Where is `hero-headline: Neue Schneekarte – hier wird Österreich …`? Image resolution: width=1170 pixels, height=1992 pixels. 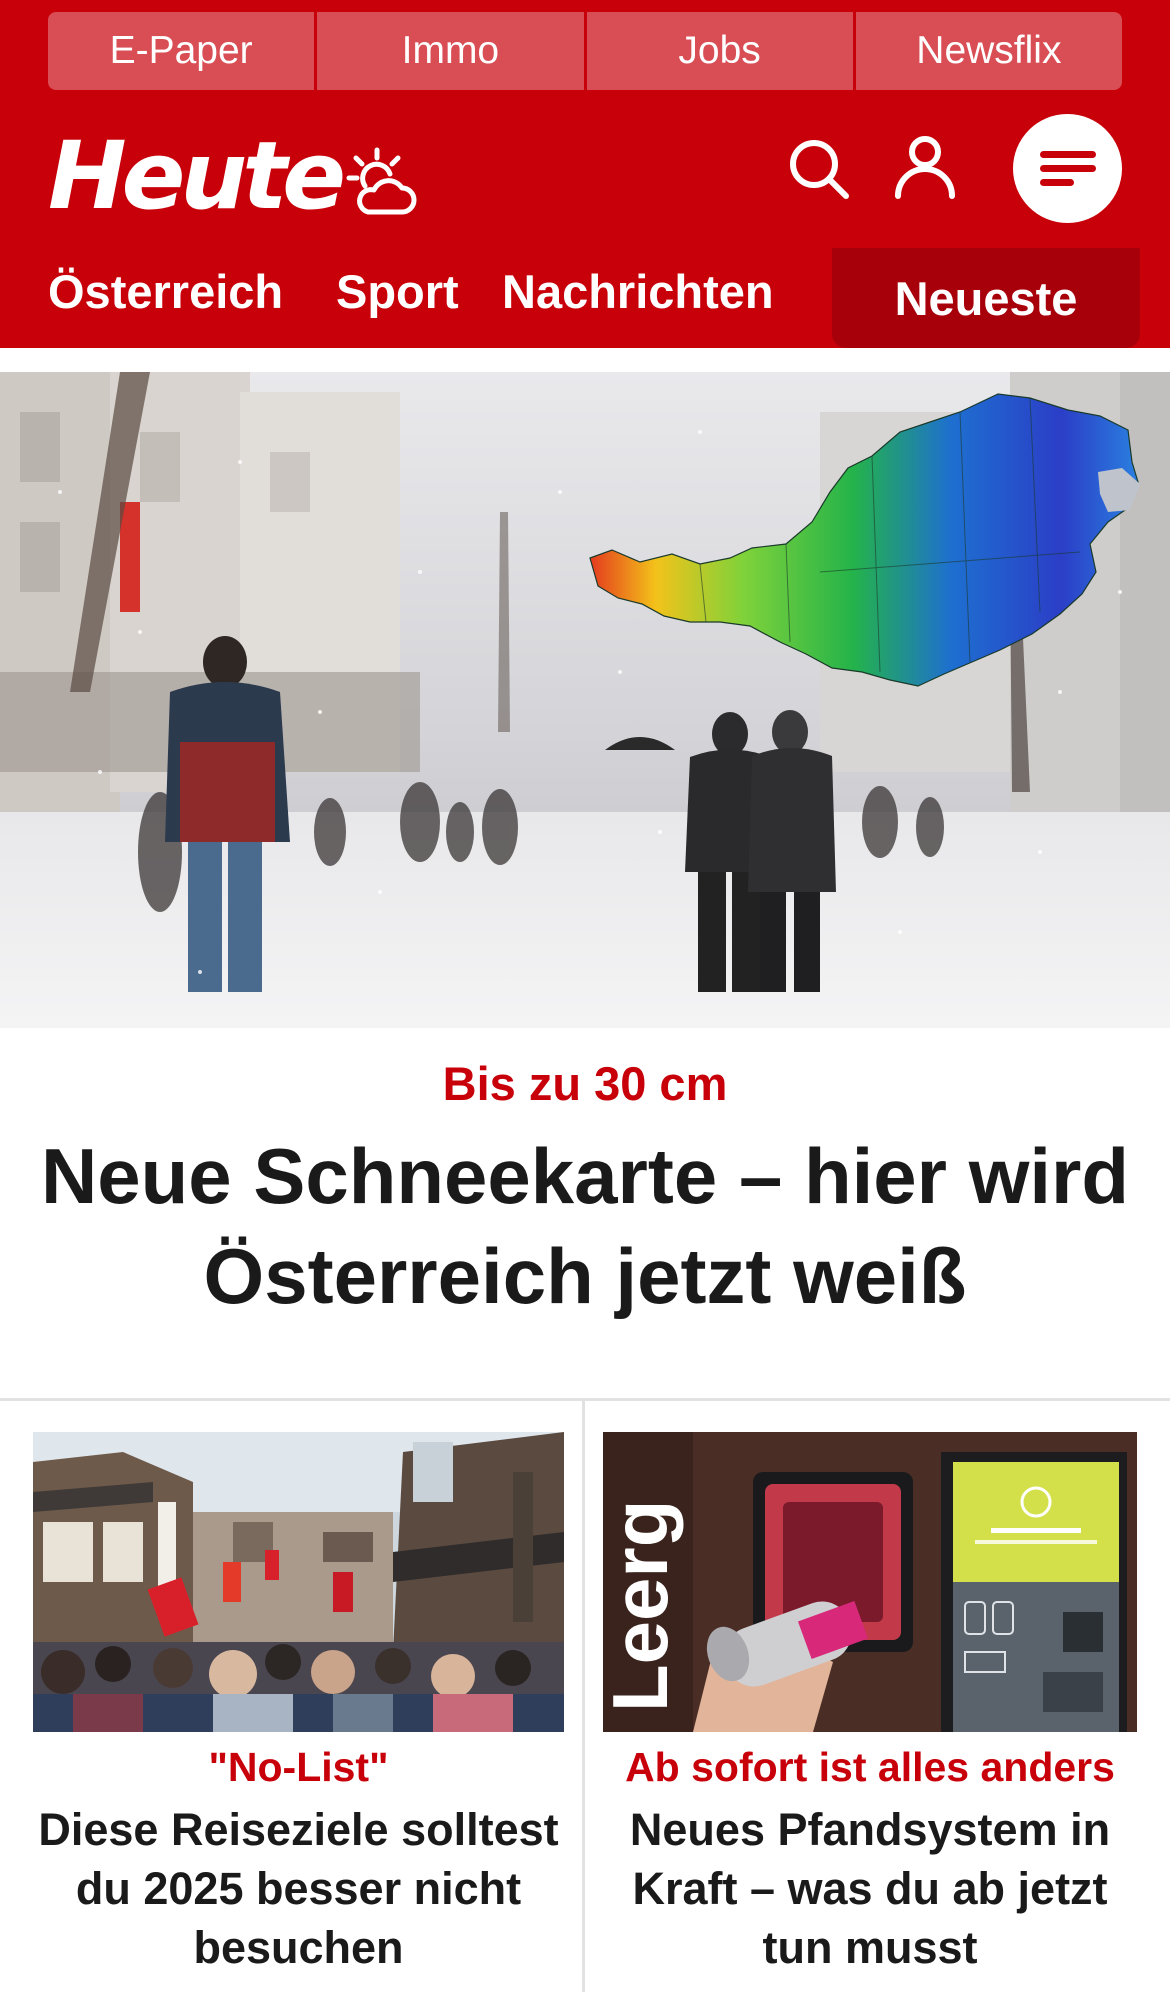
hero-headline: Neue Schneekarte – hier wird Österreich … is located at coordinates (585, 1226).